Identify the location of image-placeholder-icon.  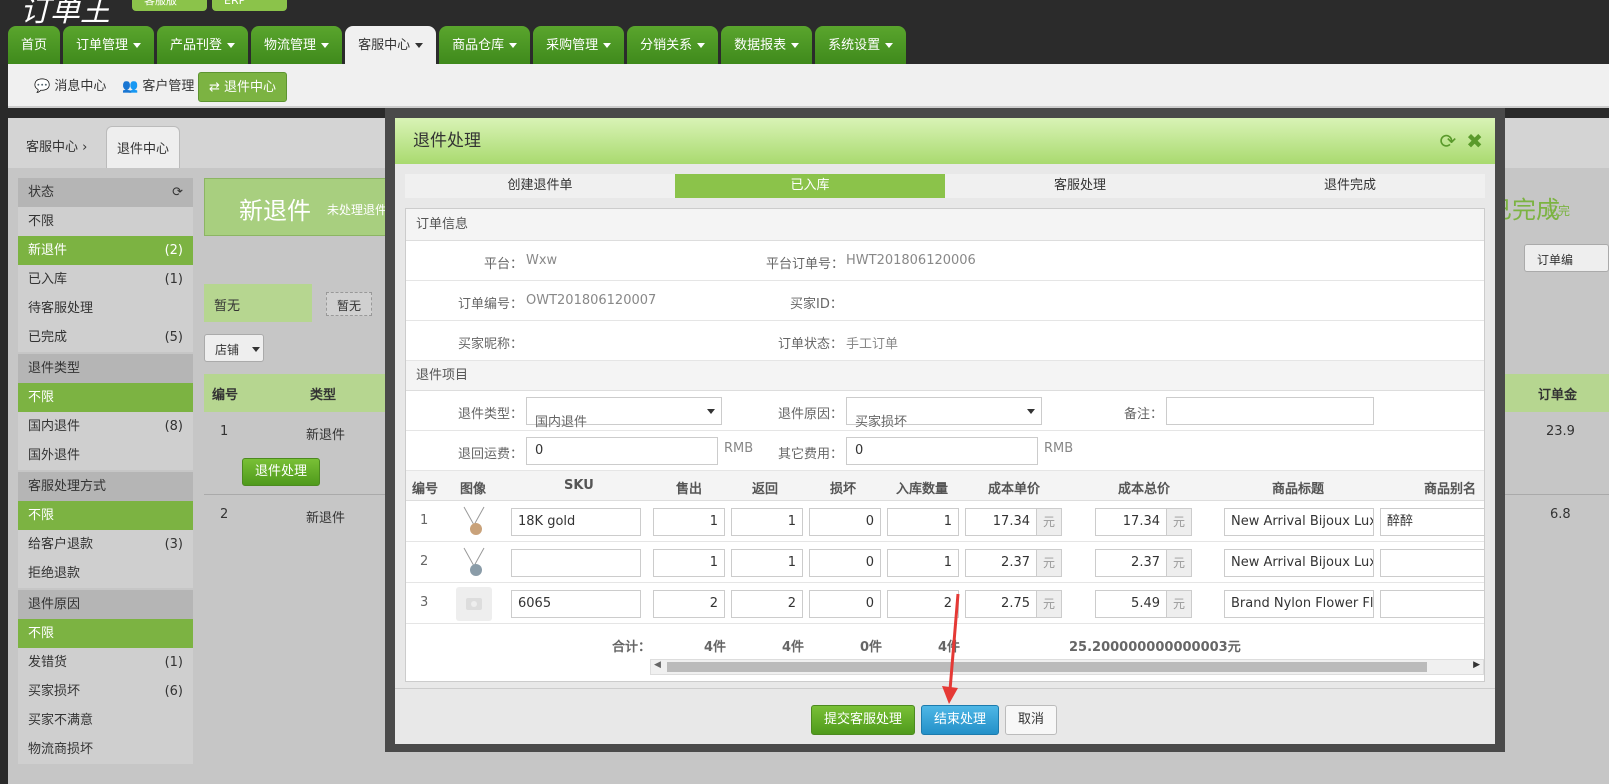
(474, 604).